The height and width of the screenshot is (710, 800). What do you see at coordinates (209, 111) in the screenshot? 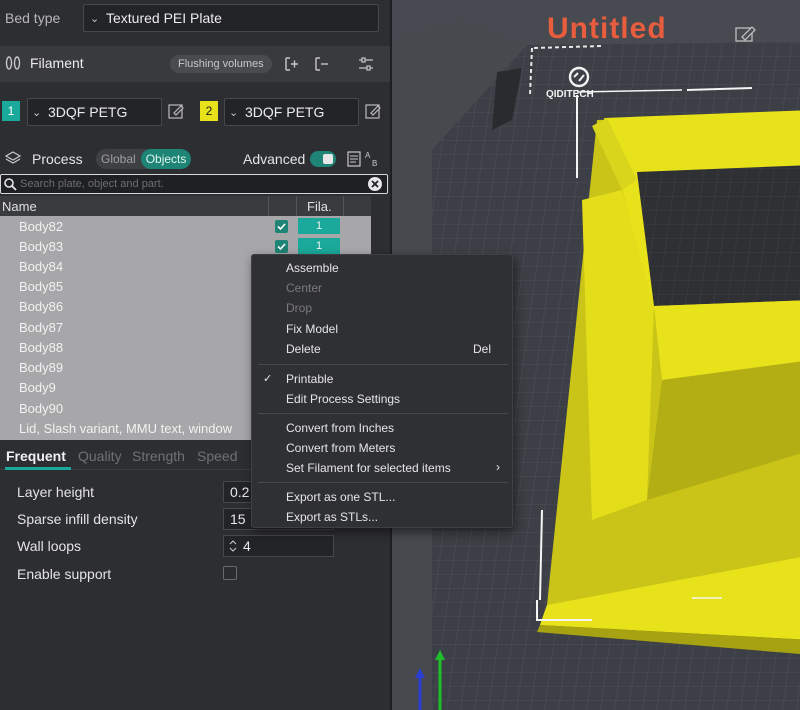
I see `filament-slot-2-badge: 2` at bounding box center [209, 111].